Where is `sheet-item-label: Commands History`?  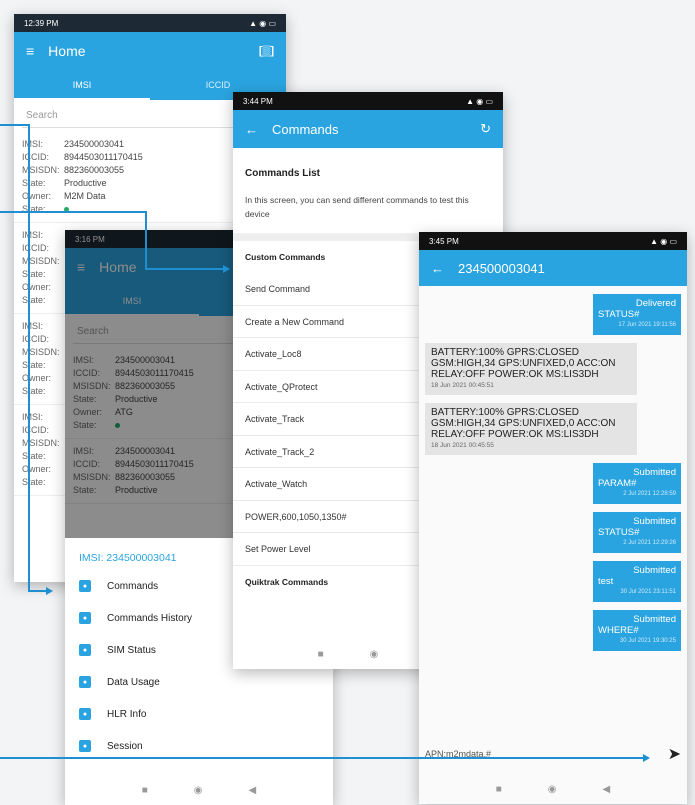 sheet-item-label: Commands History is located at coordinates (150, 618).